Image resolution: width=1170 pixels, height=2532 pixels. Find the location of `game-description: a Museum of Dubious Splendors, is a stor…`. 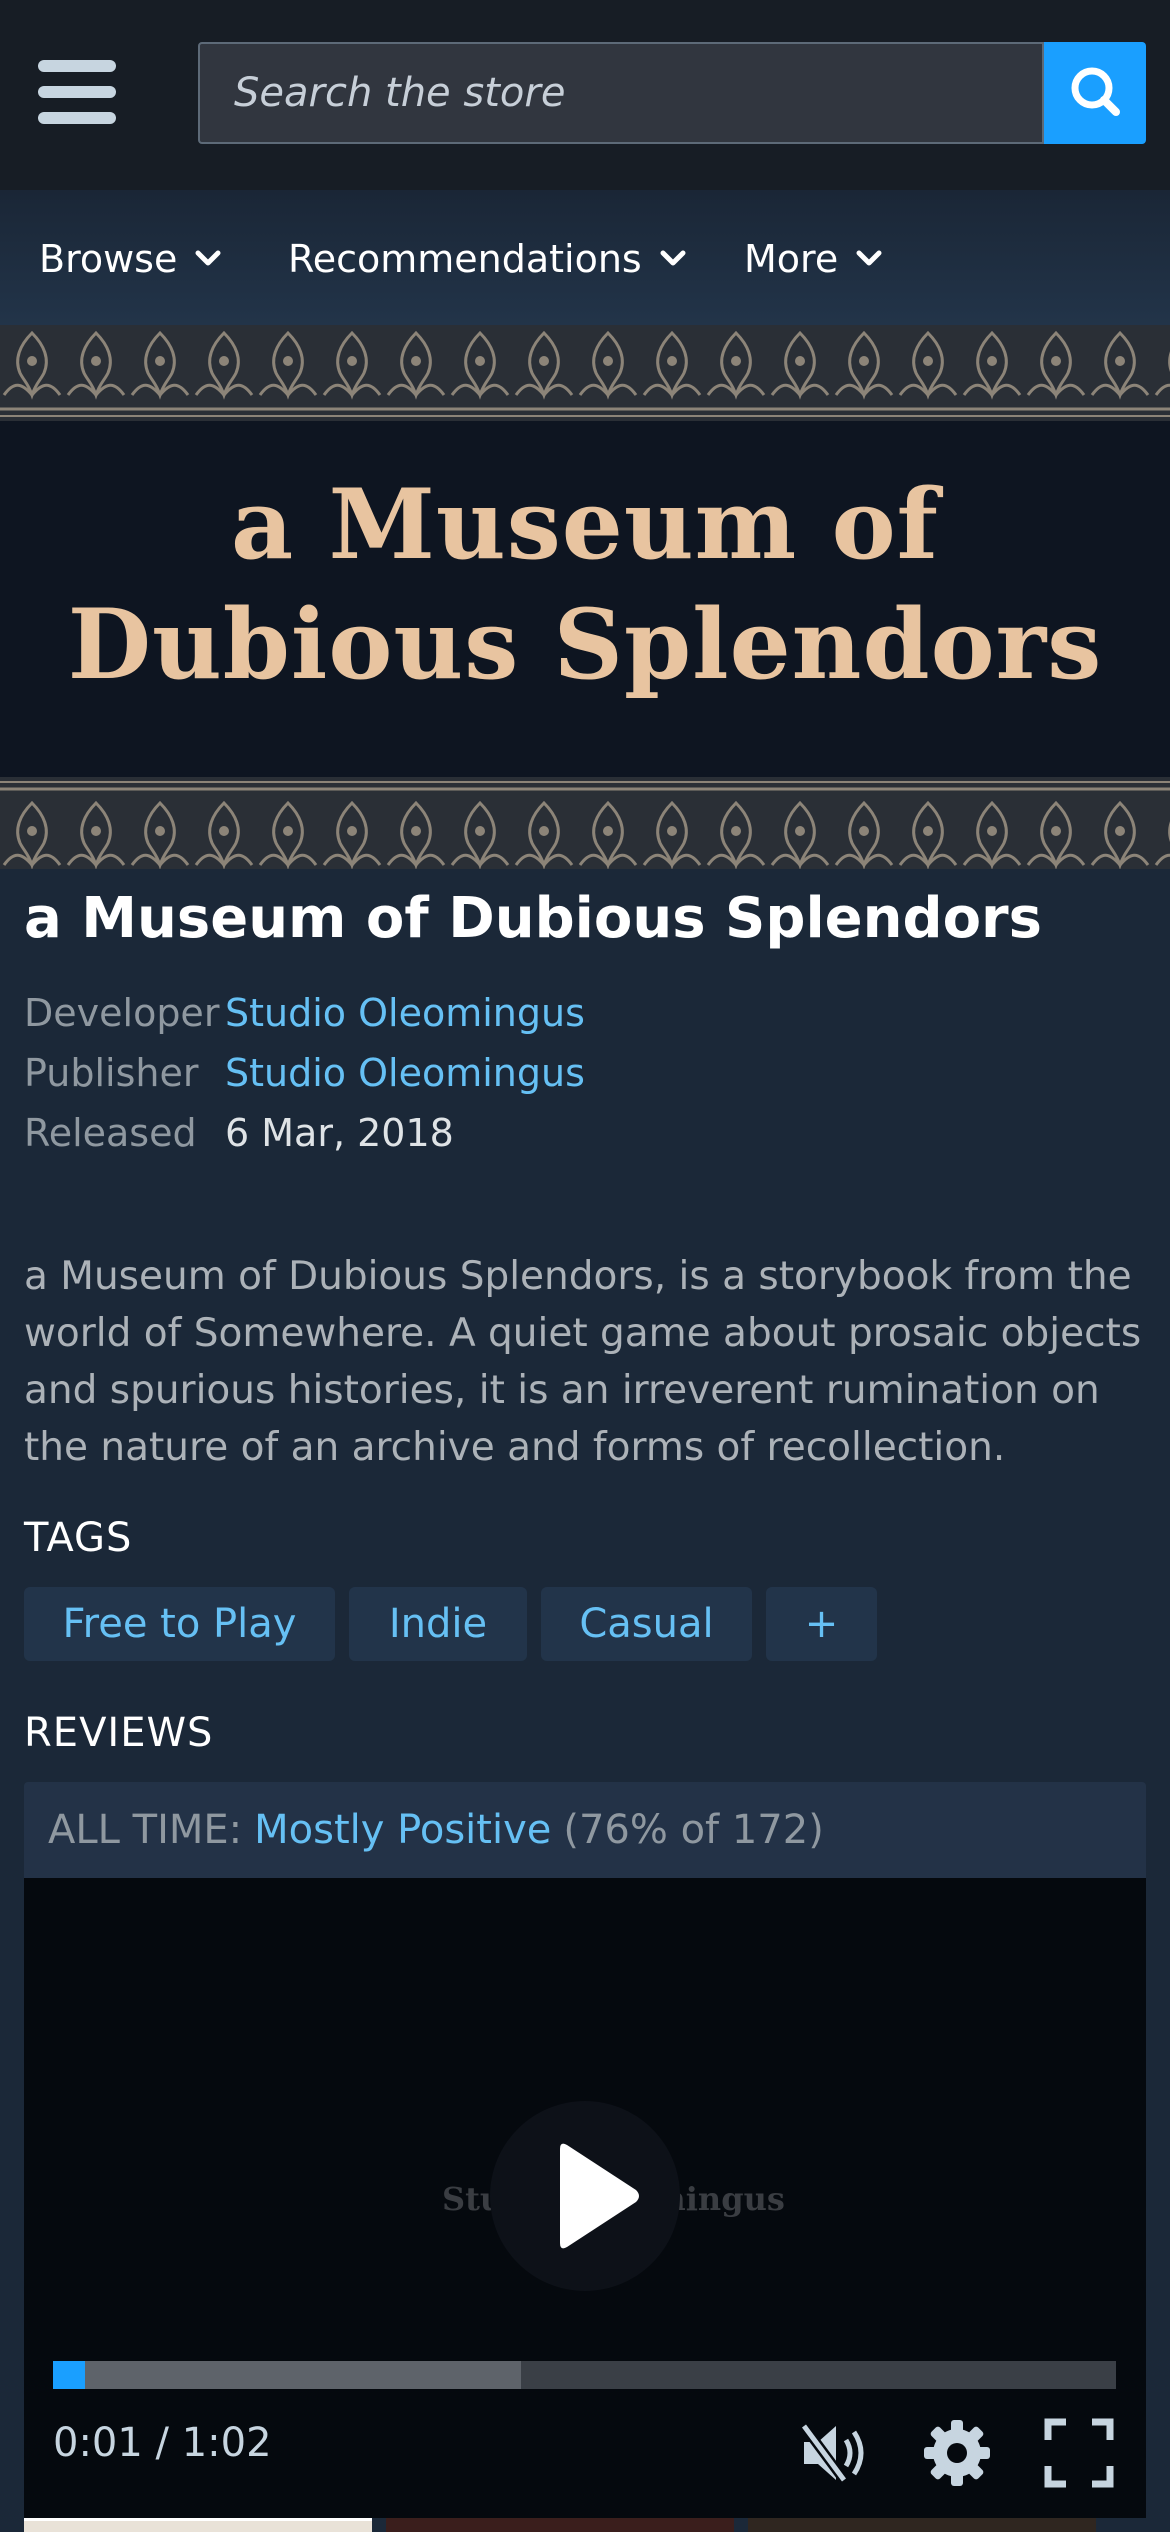

game-description: a Museum of Dubious Splendors, is a stor… is located at coordinates (583, 1362).